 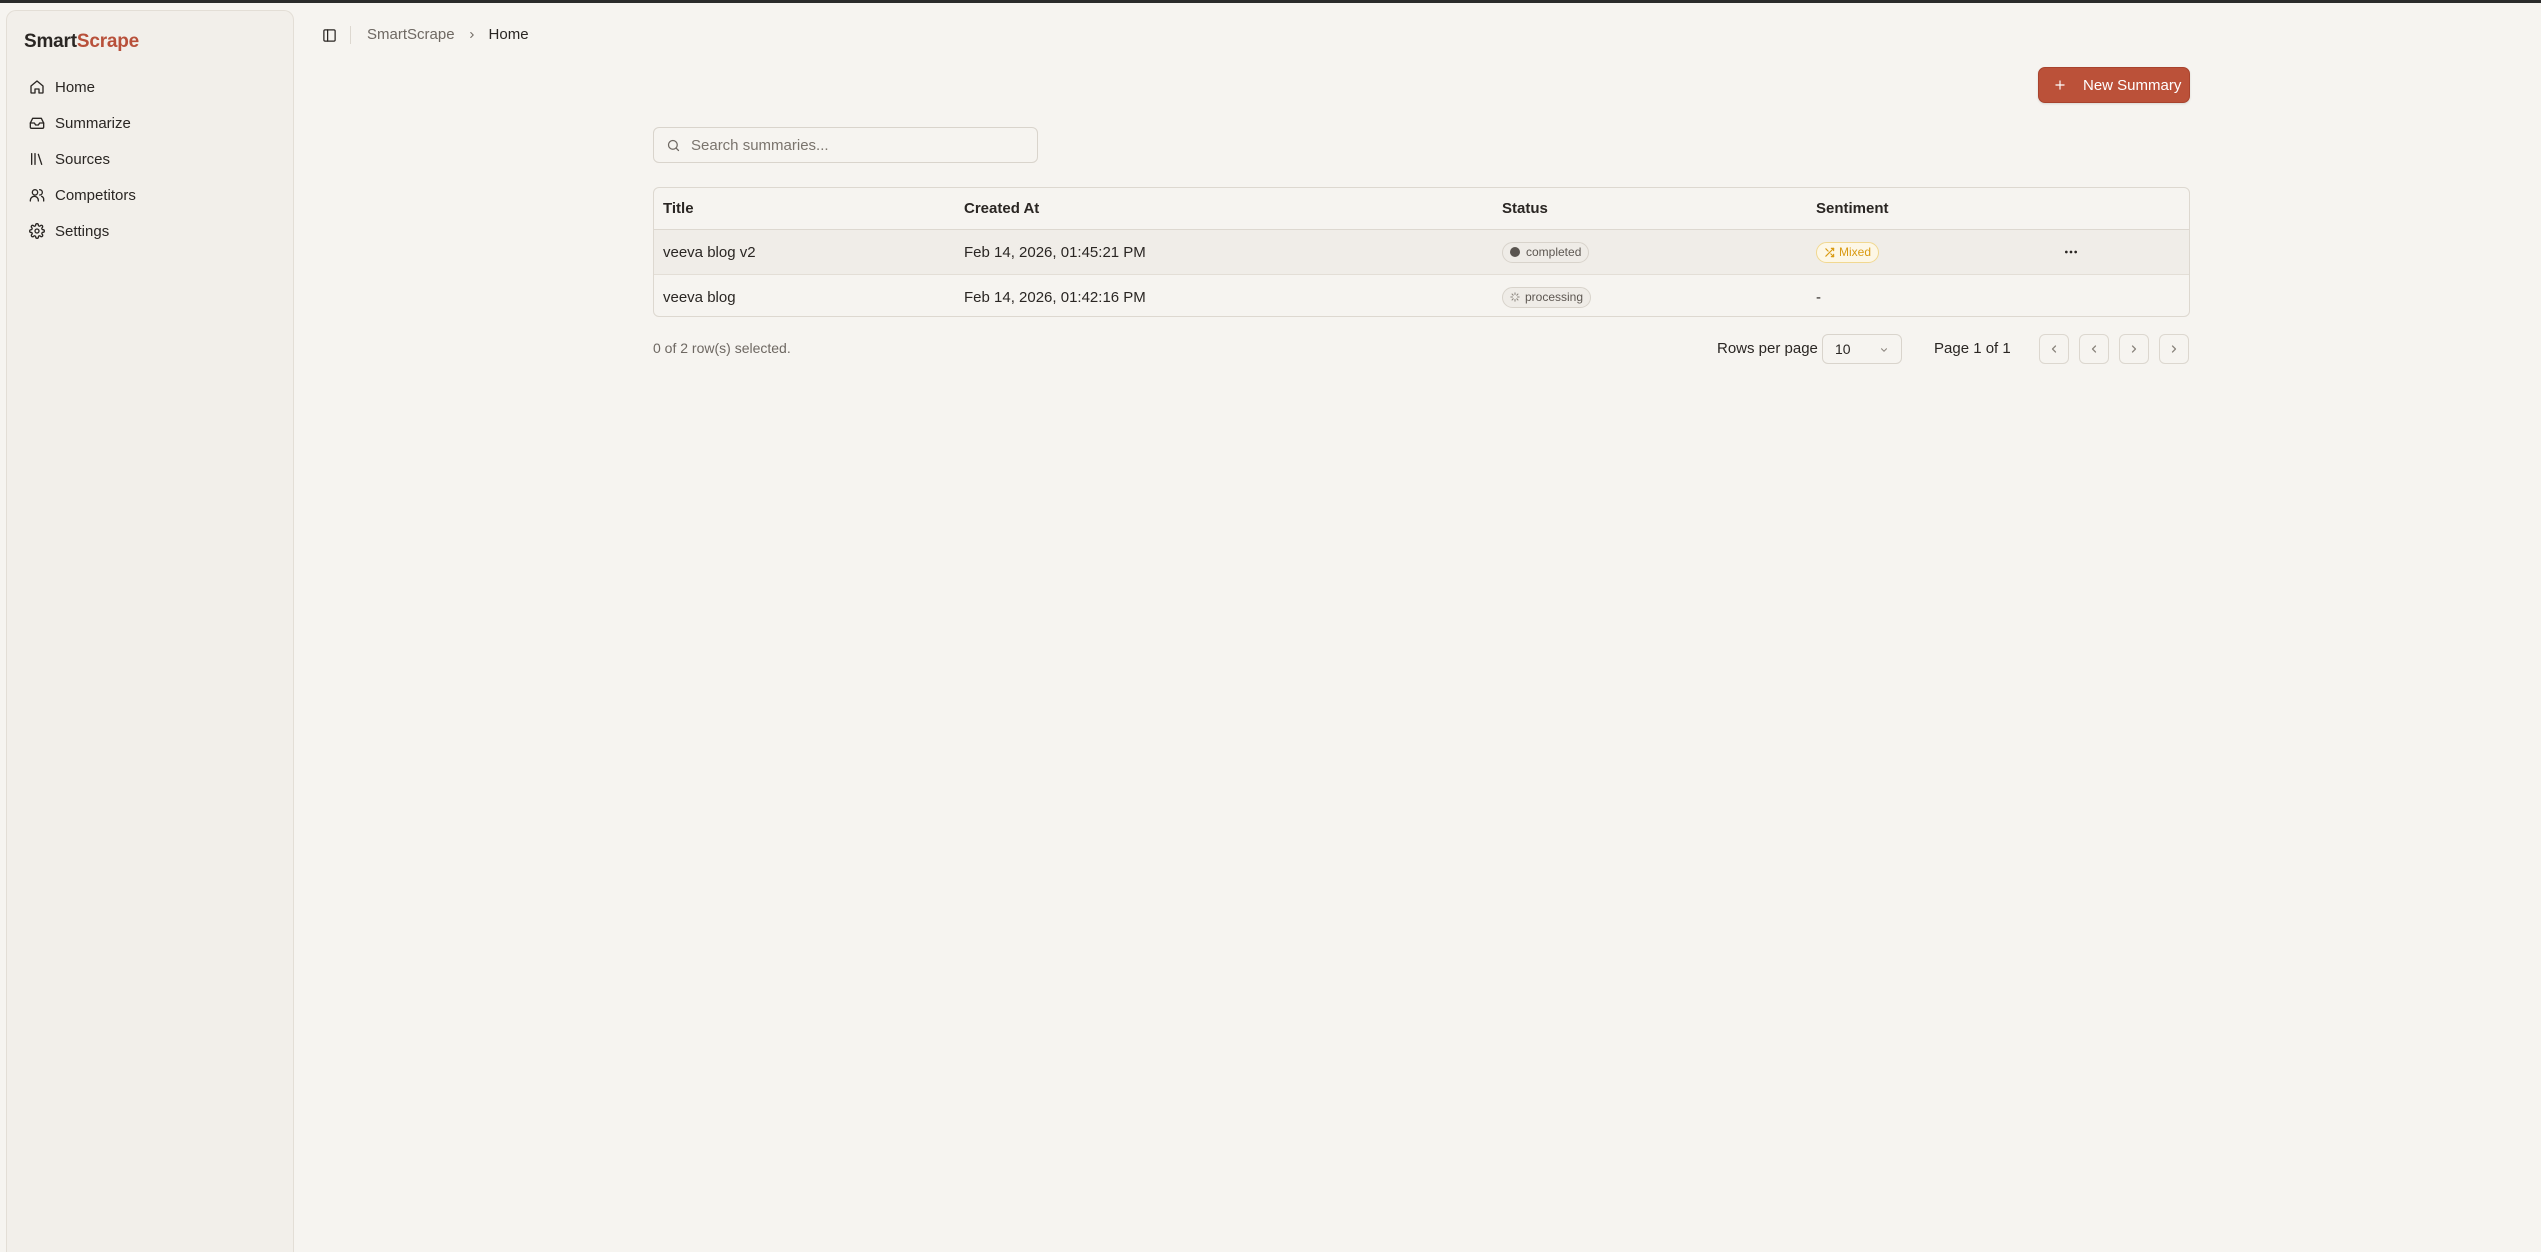 I want to click on breadcrumb: SmartScrape Home, so click(x=448, y=34).